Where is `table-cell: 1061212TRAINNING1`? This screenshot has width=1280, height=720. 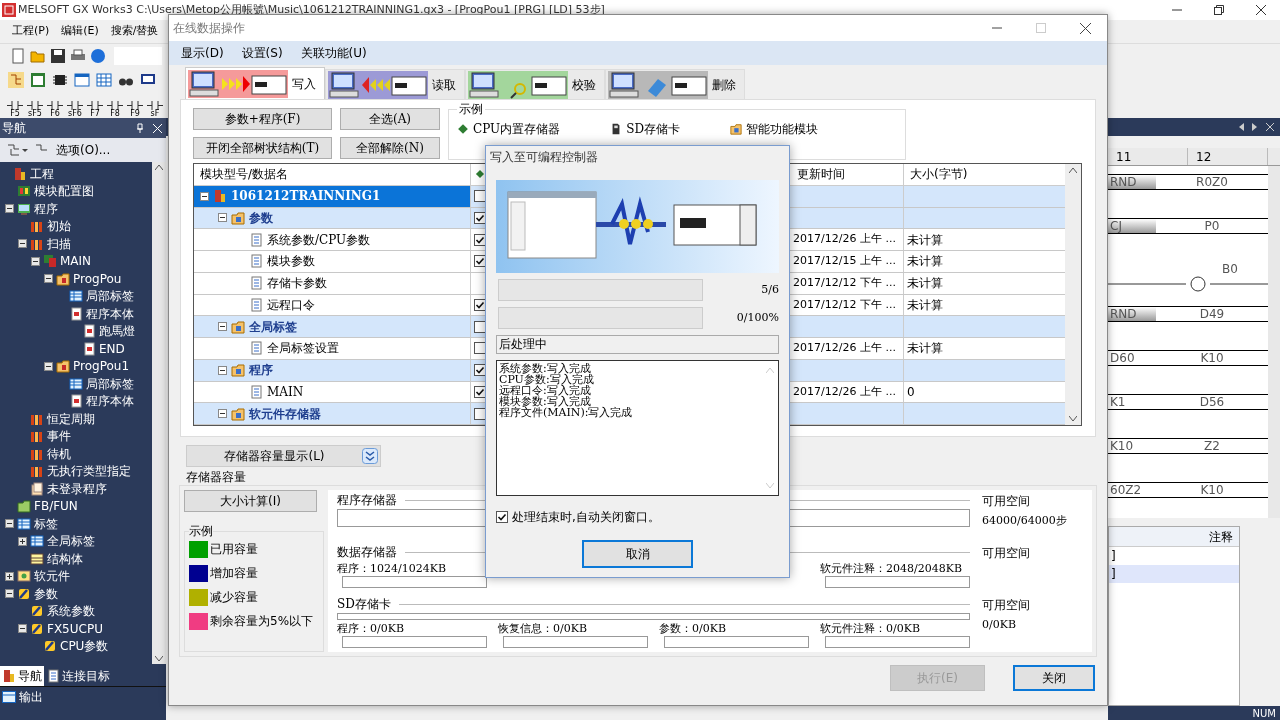
table-cell: 1061212TRAINNING1 is located at coordinates (332, 196).